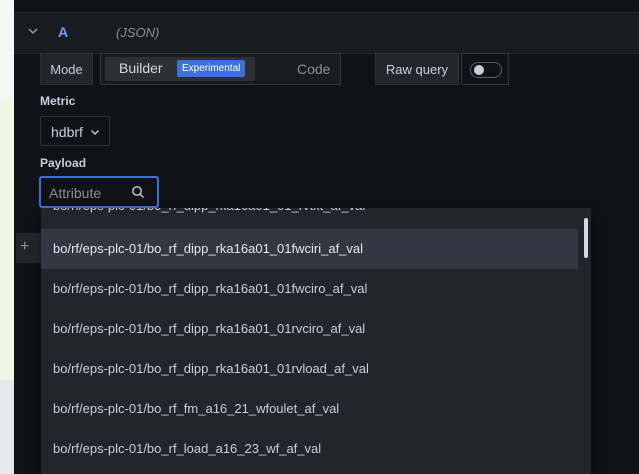 The image size is (639, 474). I want to click on mode-radio-group: Builder Experimental Code, so click(220, 69).